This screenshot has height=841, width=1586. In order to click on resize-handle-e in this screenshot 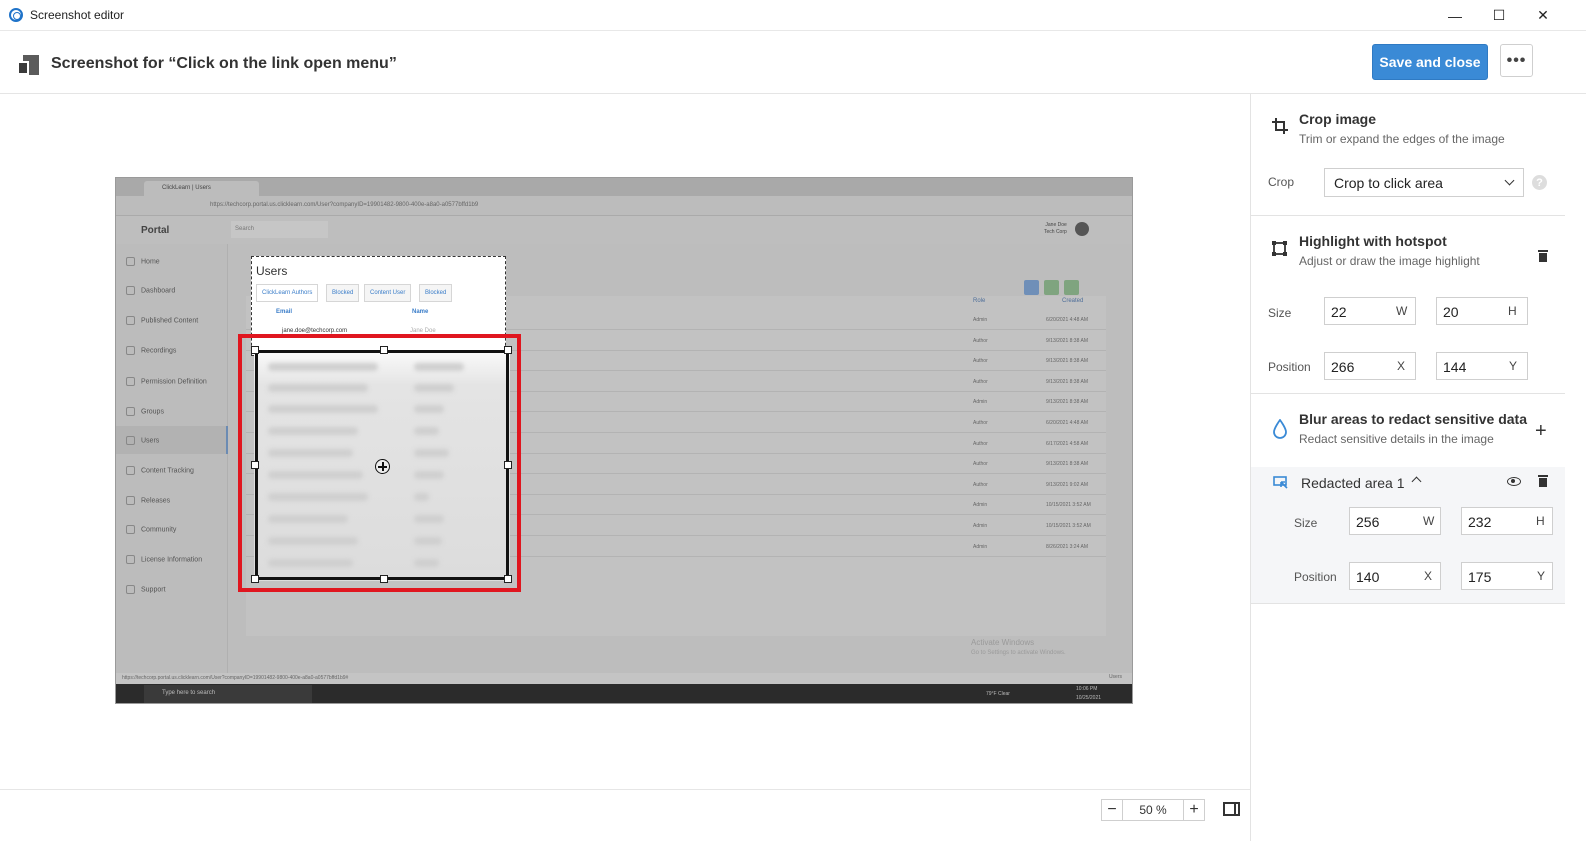, I will do `click(508, 465)`.